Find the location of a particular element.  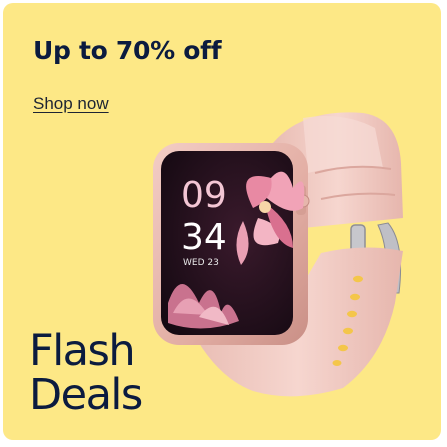

watch-date: WED 23 is located at coordinates (201, 263).